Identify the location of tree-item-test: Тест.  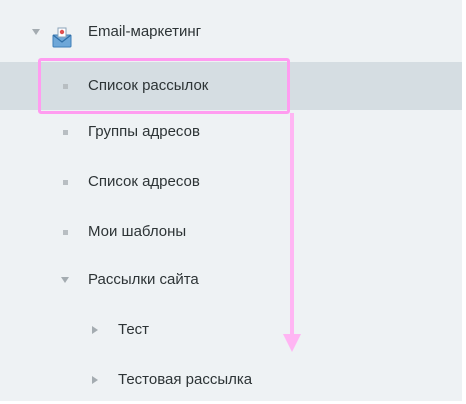
(231, 330).